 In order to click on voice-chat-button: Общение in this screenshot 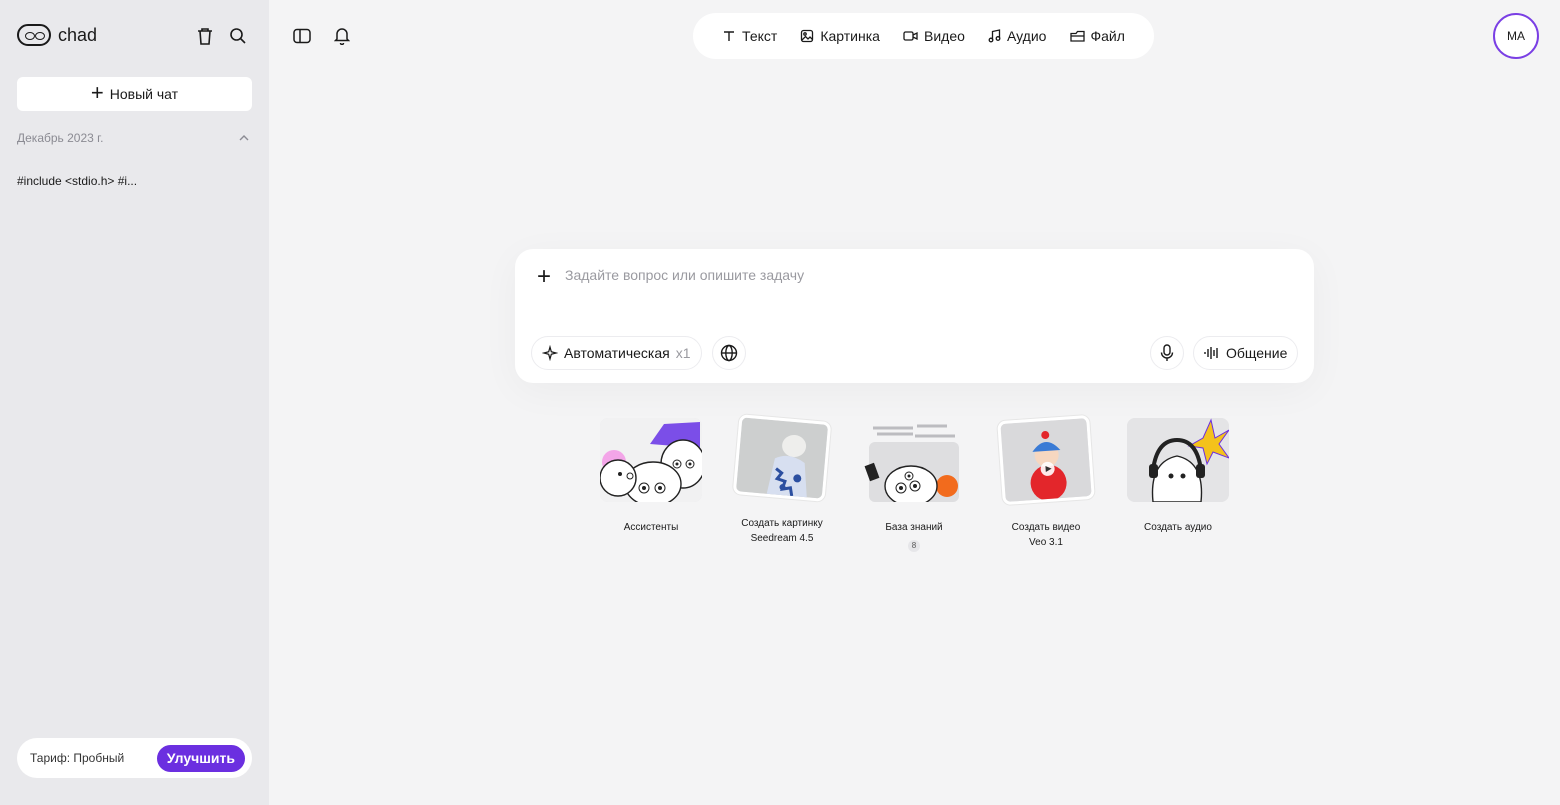, I will do `click(1246, 353)`.